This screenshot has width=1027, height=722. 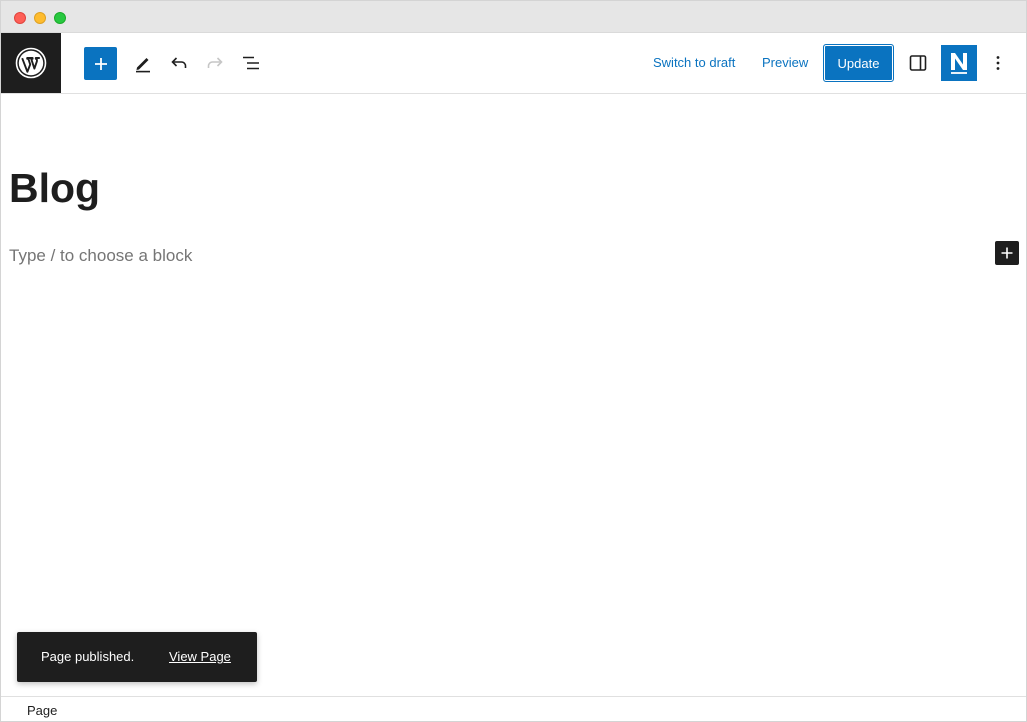 I want to click on tools-button, so click(x=143, y=63).